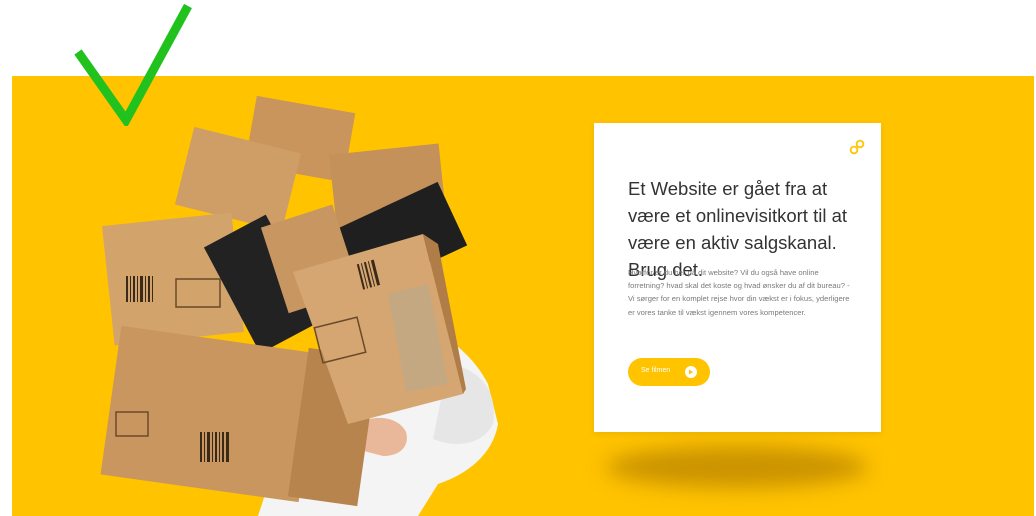  I want to click on link-chain-icon, so click(857, 147).